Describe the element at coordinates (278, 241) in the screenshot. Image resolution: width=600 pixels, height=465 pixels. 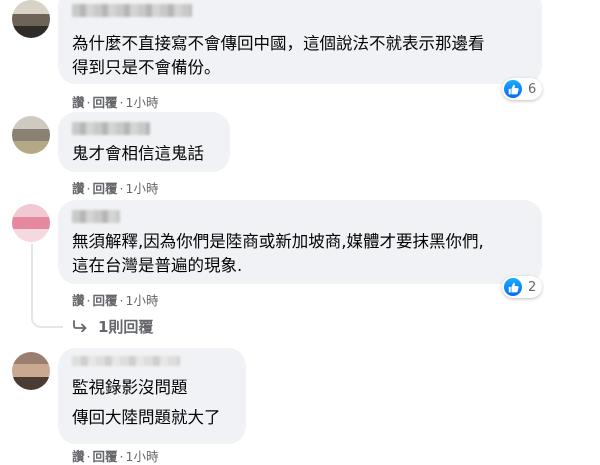
I see `comment-text-line-1: 無須解釋,因為你們是陸商或新加坡商,媒體才要抹黑你們,` at that location.